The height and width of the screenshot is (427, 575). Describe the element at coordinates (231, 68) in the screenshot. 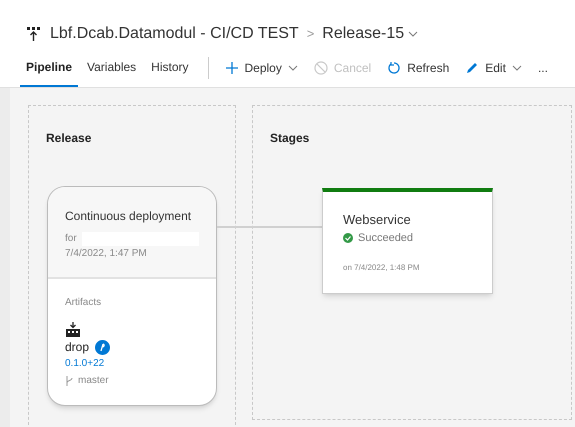

I see `plus-icon` at that location.